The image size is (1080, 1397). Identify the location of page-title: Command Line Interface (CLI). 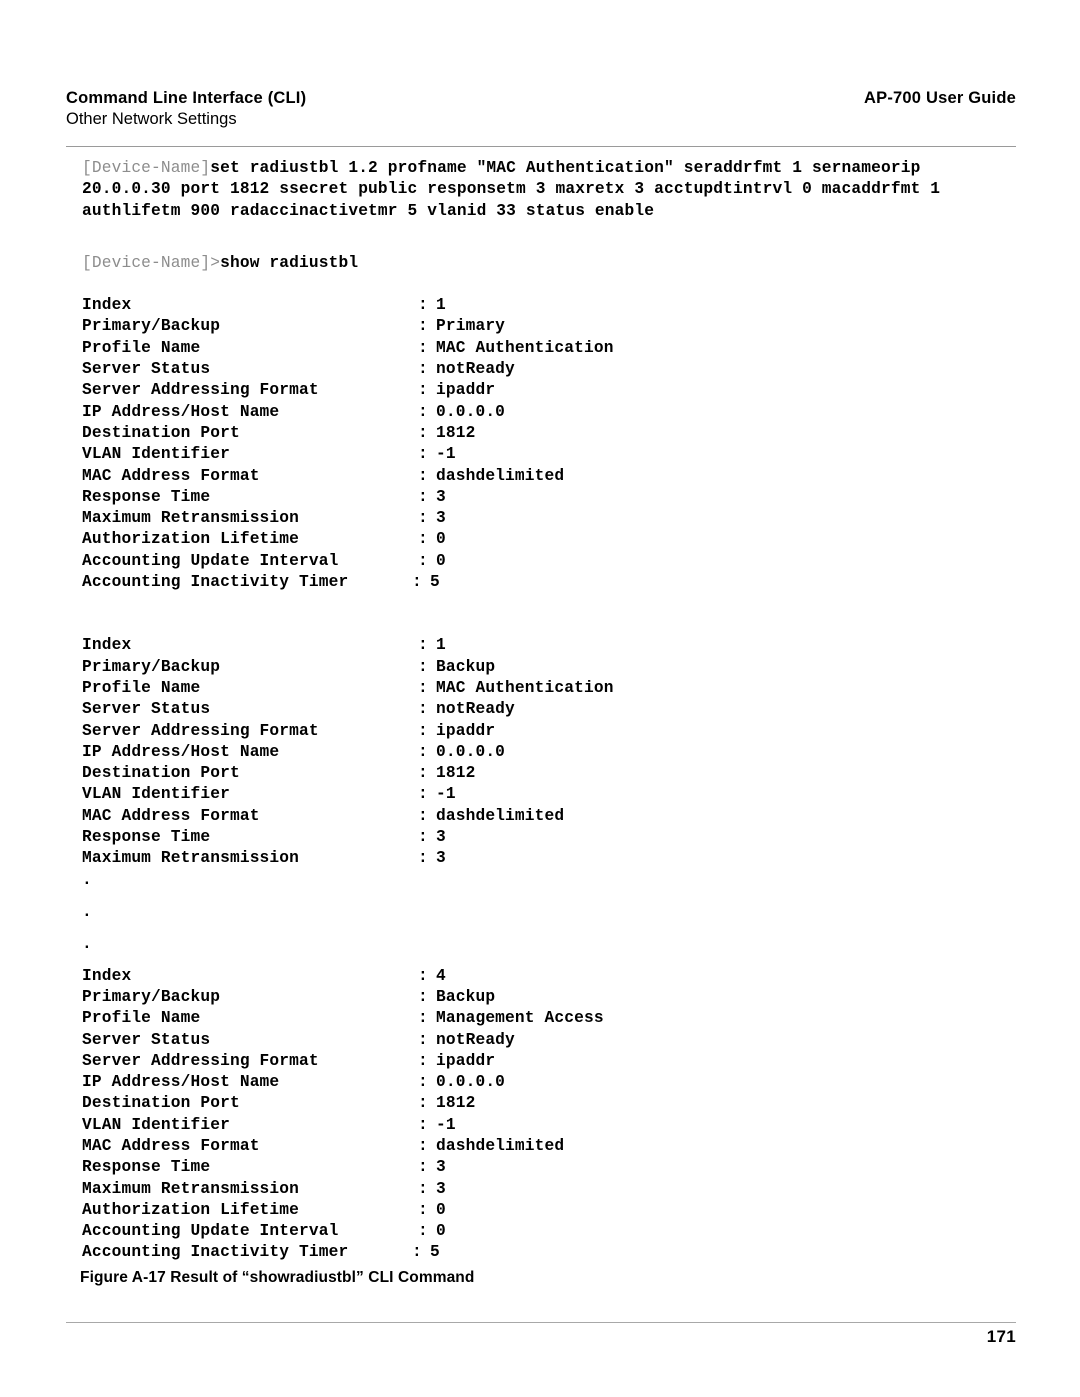
(186, 98).